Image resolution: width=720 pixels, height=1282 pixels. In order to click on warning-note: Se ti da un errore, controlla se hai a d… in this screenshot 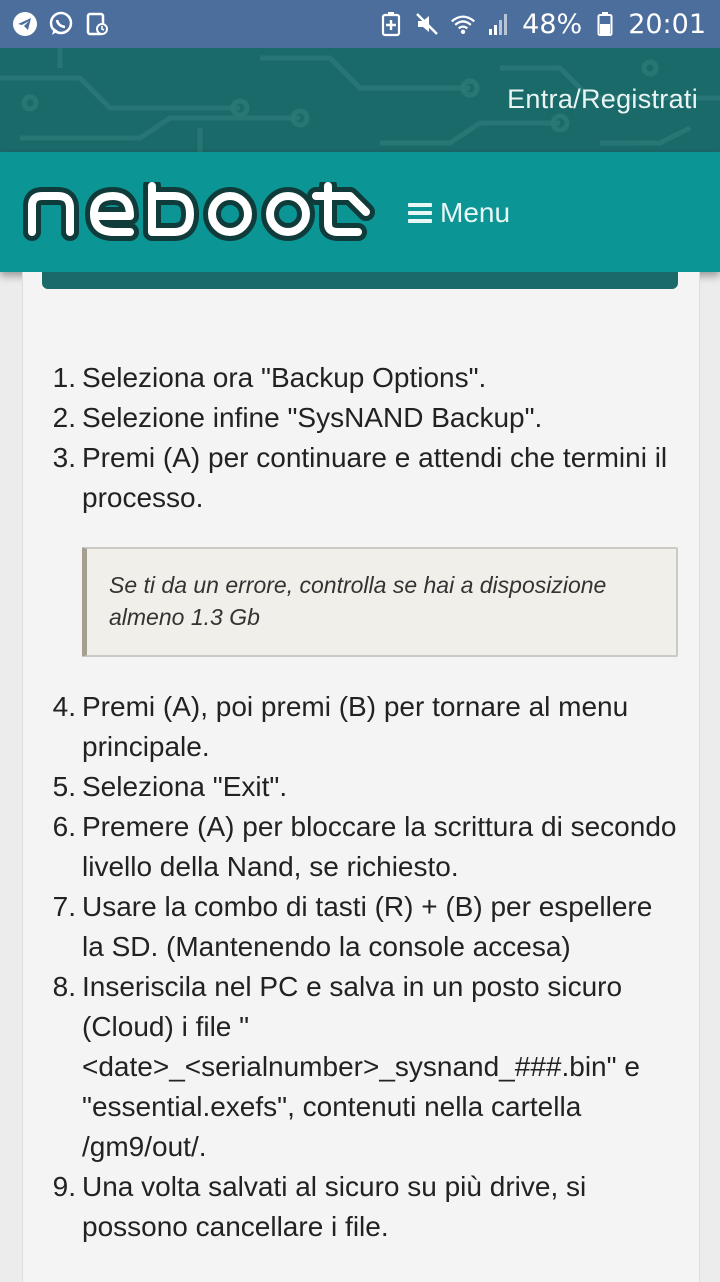, I will do `click(380, 602)`.